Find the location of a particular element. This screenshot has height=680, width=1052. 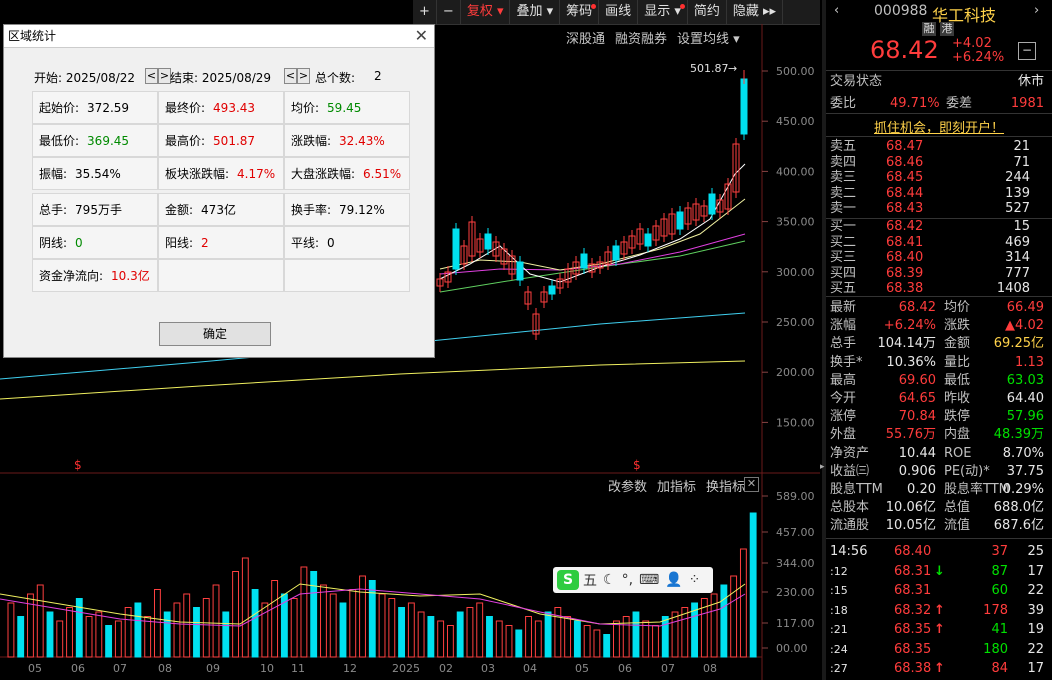

stat-value: 10.44 is located at coordinates (917, 453).